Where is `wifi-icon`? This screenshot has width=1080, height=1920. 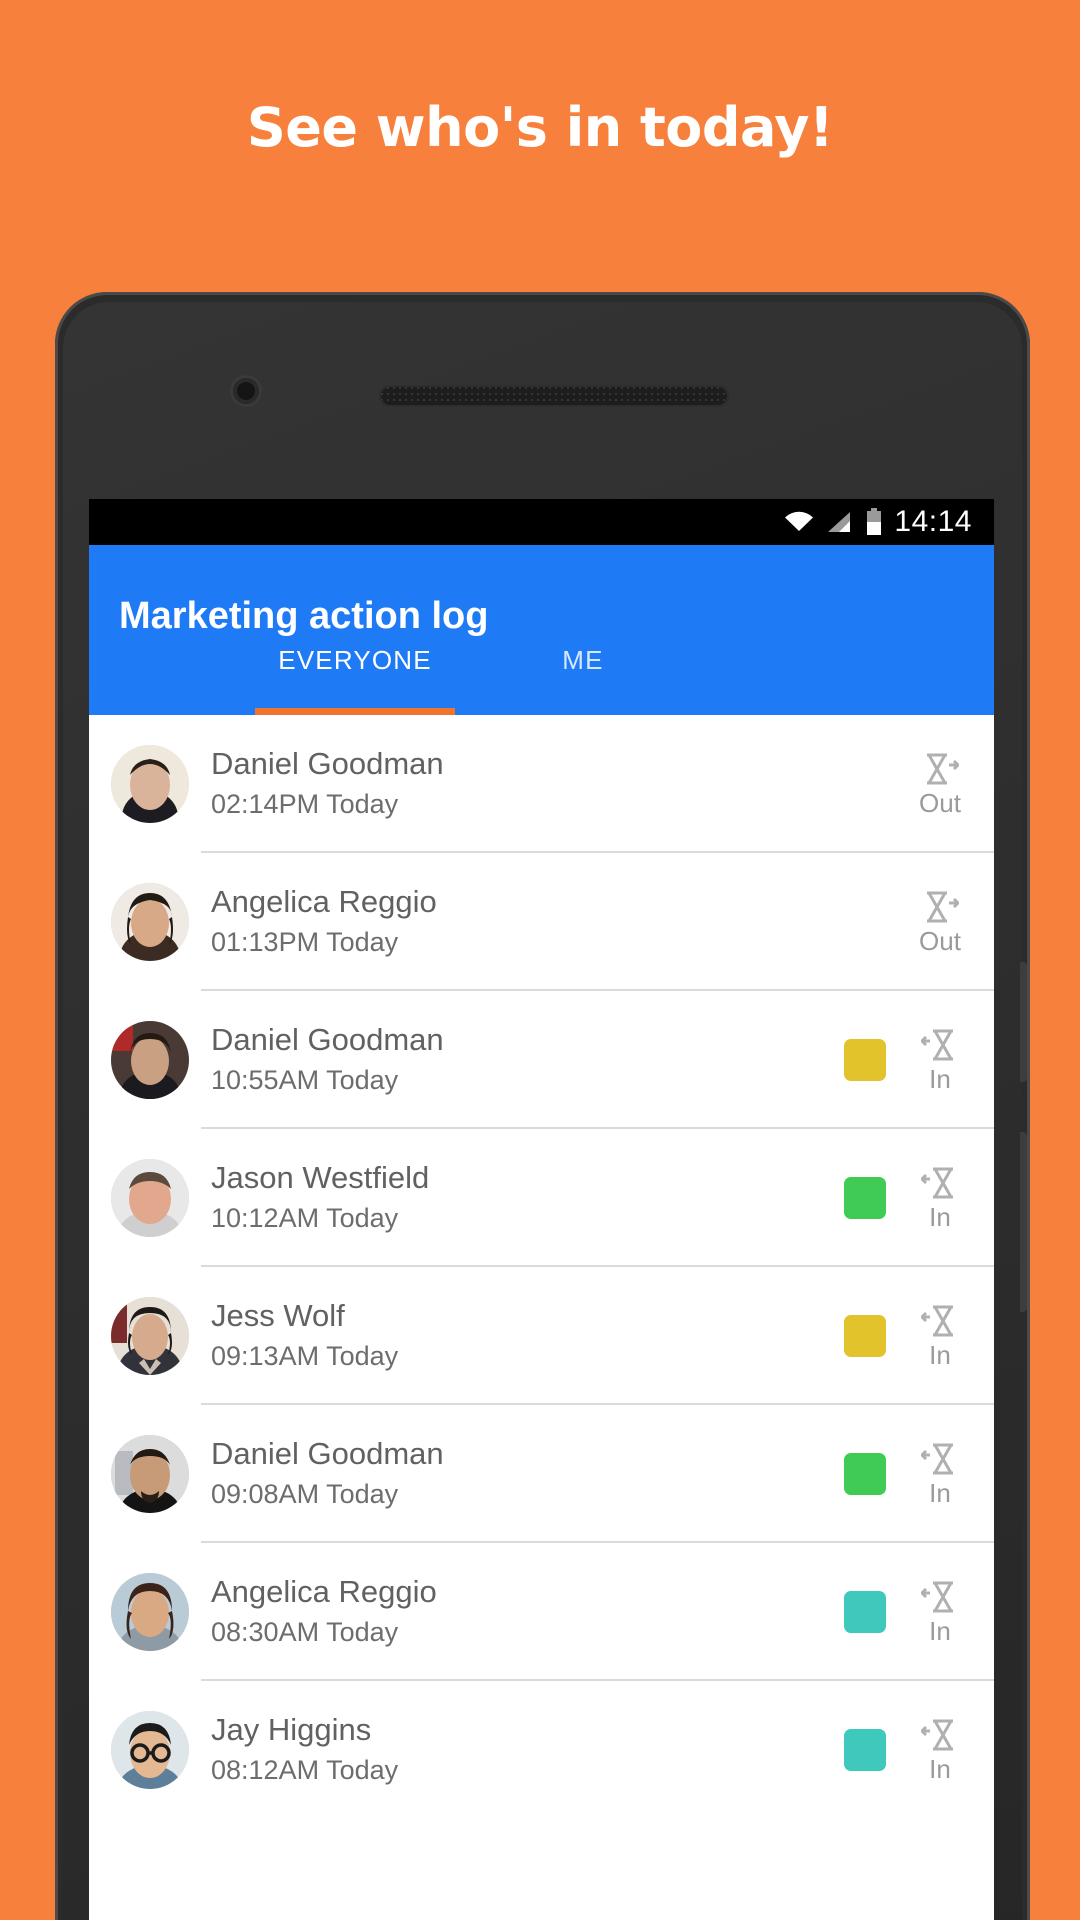
wifi-icon is located at coordinates (799, 522).